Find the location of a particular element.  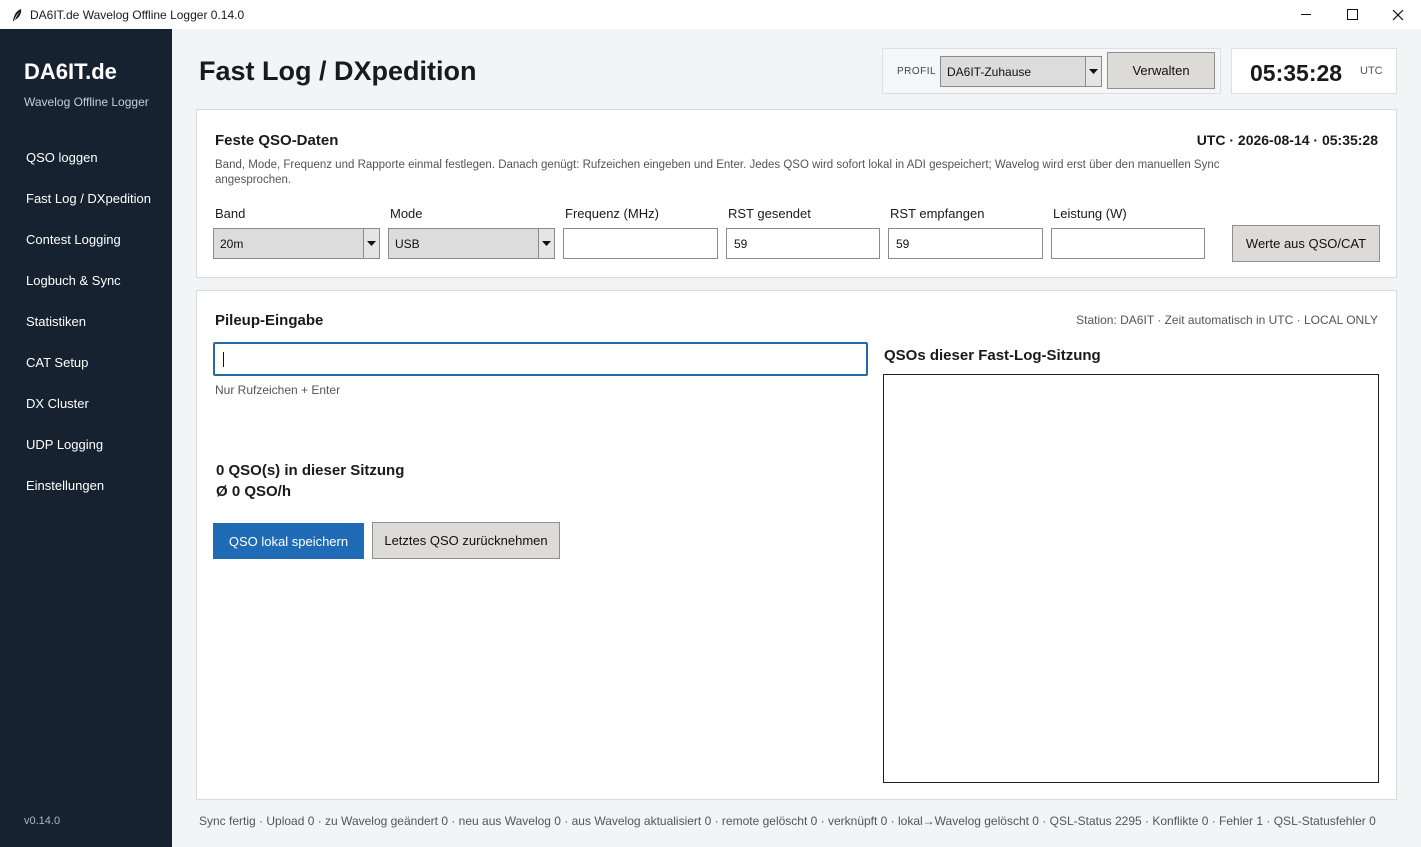

rst-received-value: 59 is located at coordinates (903, 243).